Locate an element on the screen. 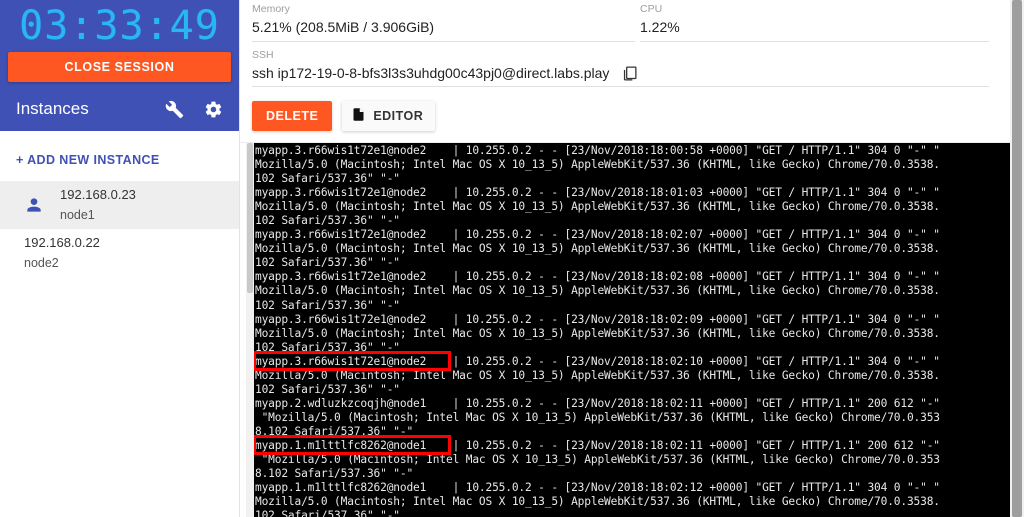 The image size is (1024, 517). page-scrollbar-thumb is located at coordinates (1017, 258).